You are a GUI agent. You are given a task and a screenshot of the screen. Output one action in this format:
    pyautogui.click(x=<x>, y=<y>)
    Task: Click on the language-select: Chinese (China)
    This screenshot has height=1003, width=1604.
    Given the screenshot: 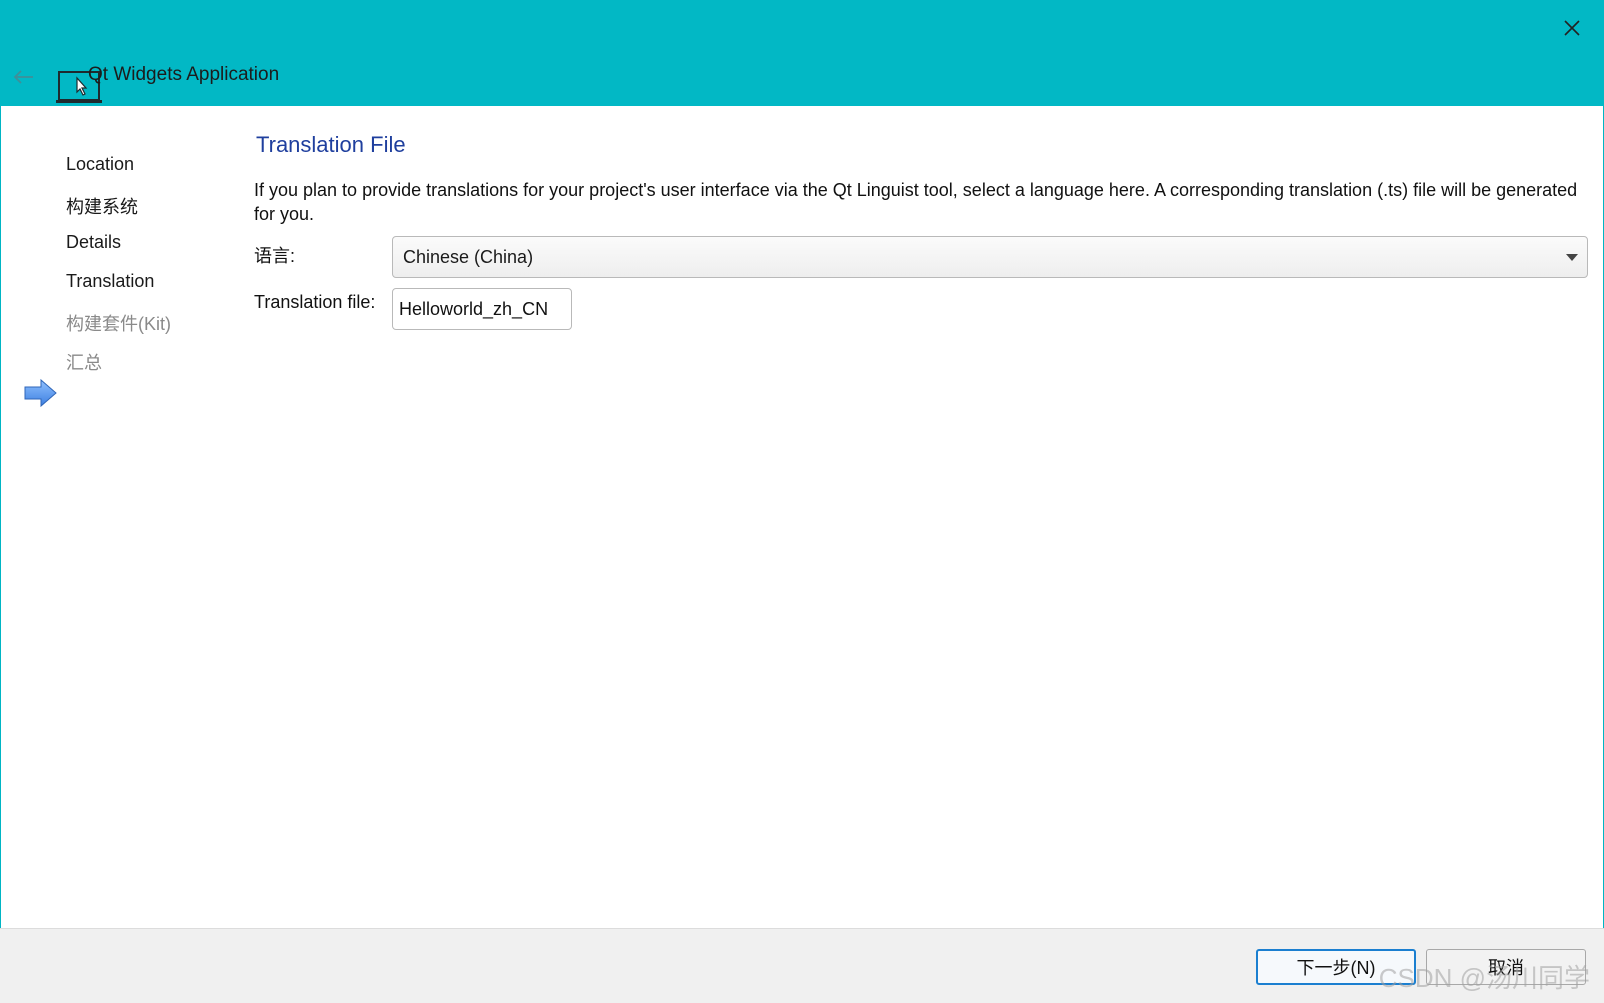 What is the action you would take?
    pyautogui.click(x=990, y=257)
    